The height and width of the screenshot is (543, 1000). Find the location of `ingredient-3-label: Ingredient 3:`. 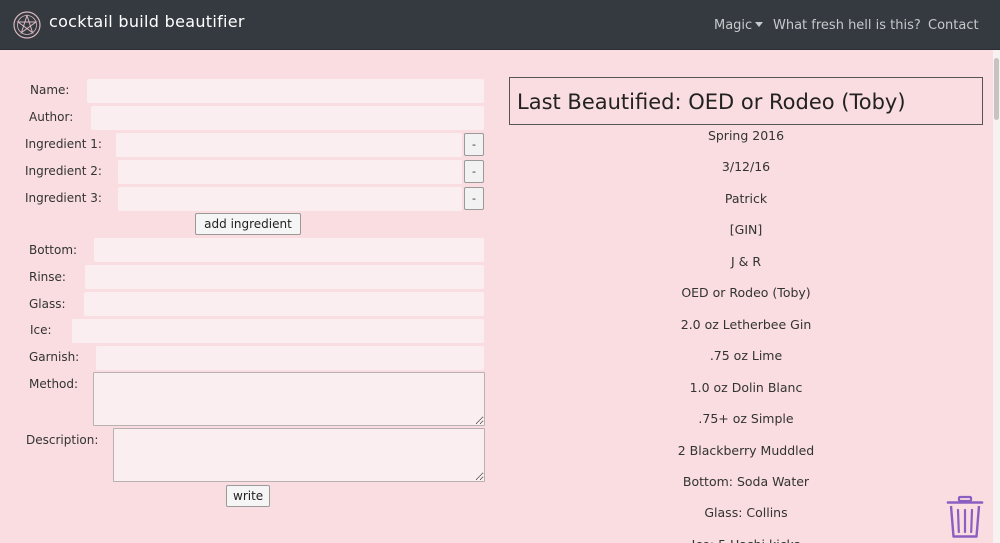

ingredient-3-label: Ingredient 3: is located at coordinates (63, 198).